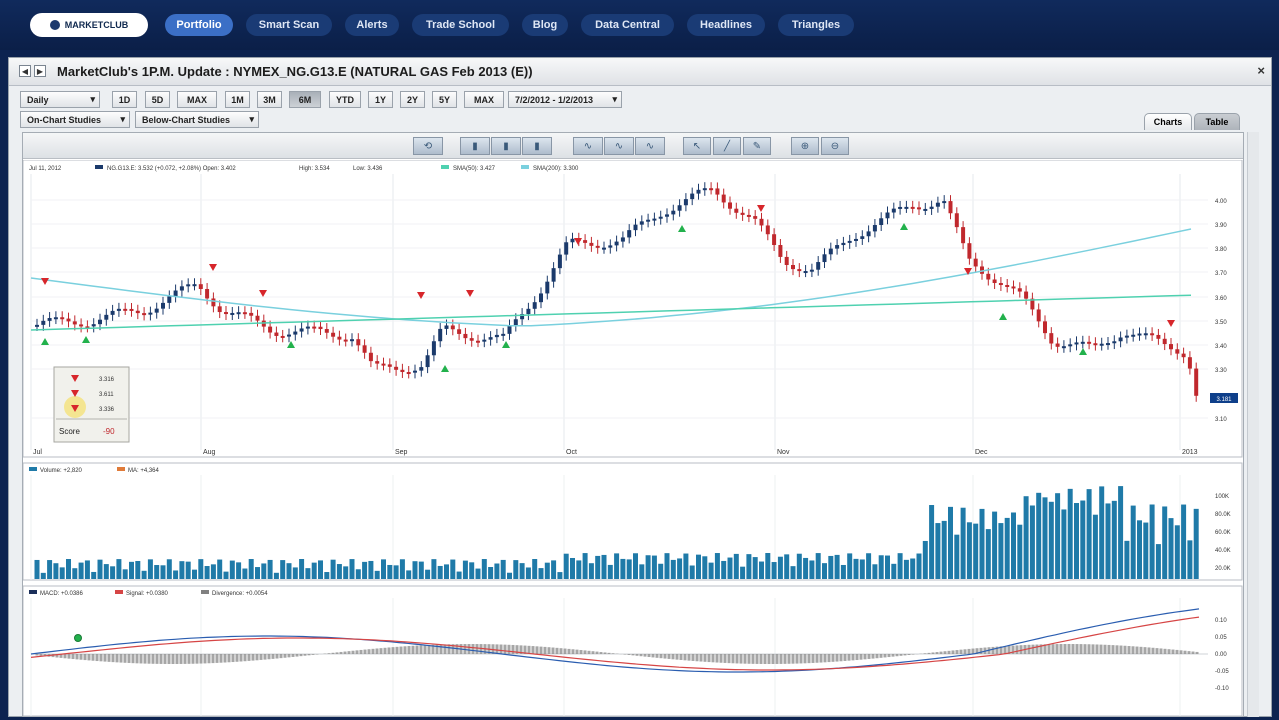 The height and width of the screenshot is (720, 1279). What do you see at coordinates (1168, 121) in the screenshot?
I see `tab-charts: Charts` at bounding box center [1168, 121].